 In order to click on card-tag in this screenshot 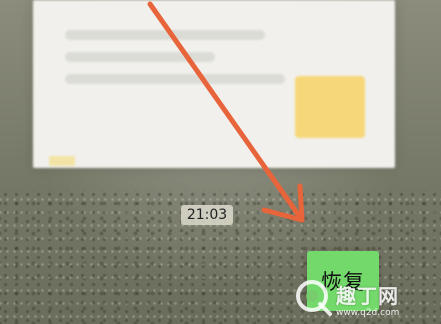, I will do `click(62, 161)`.